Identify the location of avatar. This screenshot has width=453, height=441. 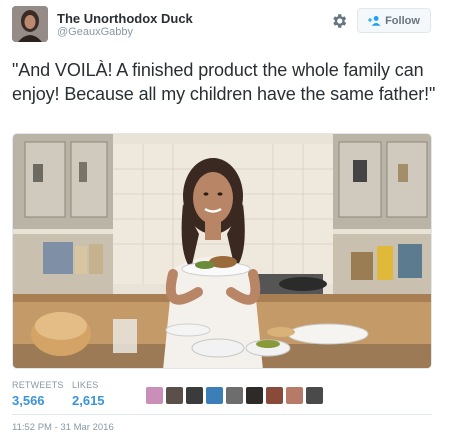
(30, 24).